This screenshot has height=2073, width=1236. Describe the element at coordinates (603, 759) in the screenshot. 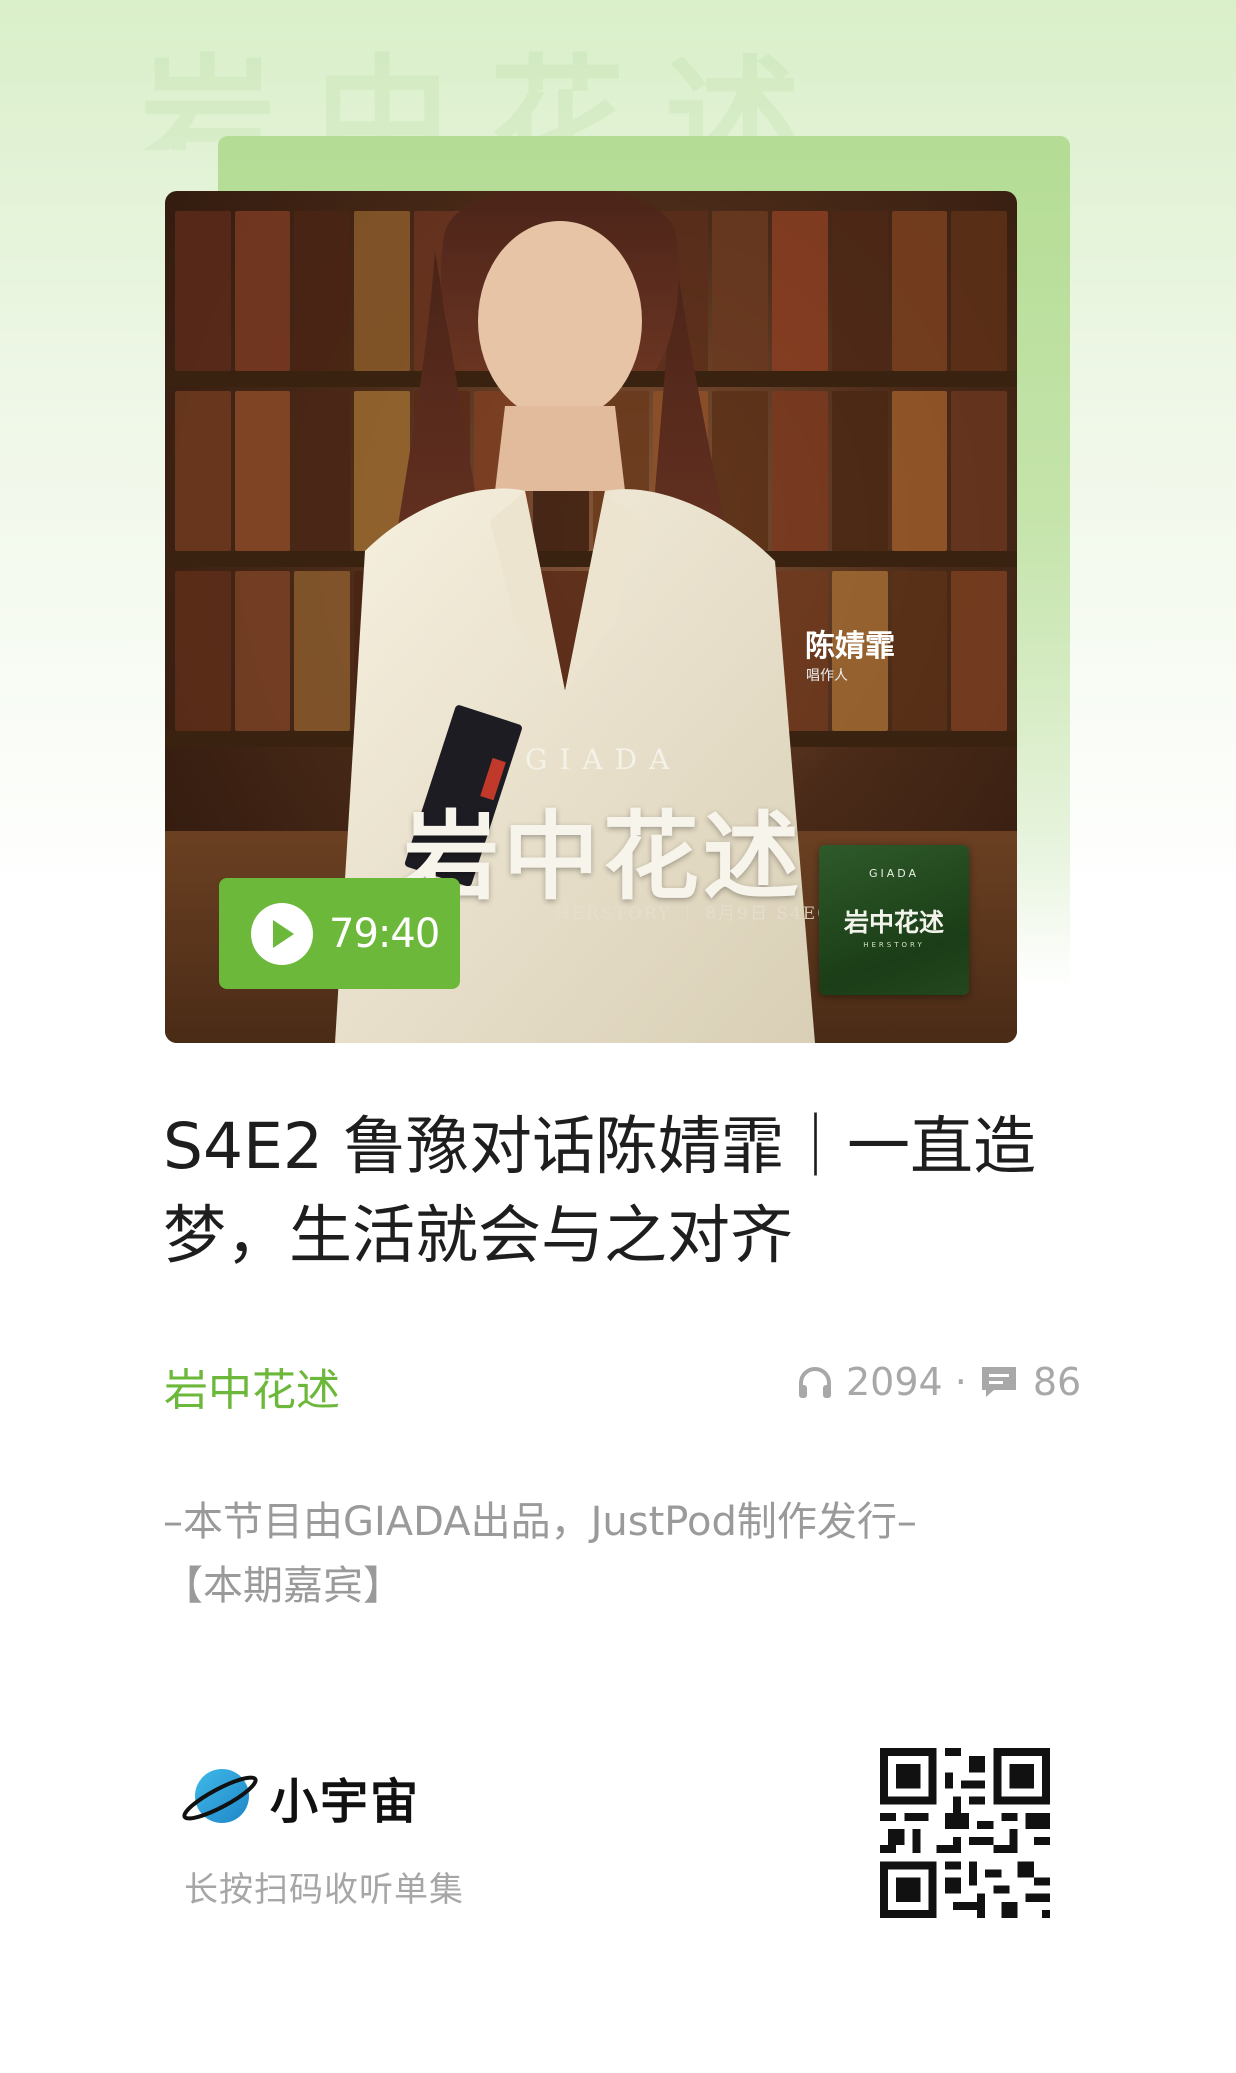

I see `cover-brand: GIADA` at that location.